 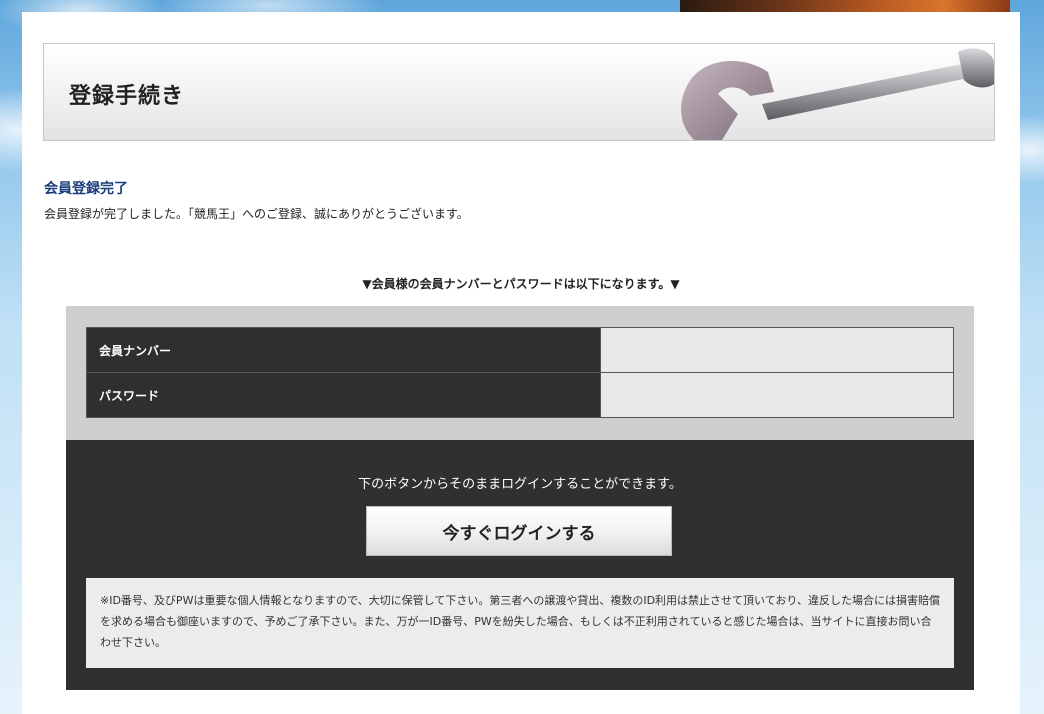 What do you see at coordinates (520, 484) in the screenshot?
I see `login-instruction: 下のボタンからそのままログインすることができます。` at bounding box center [520, 484].